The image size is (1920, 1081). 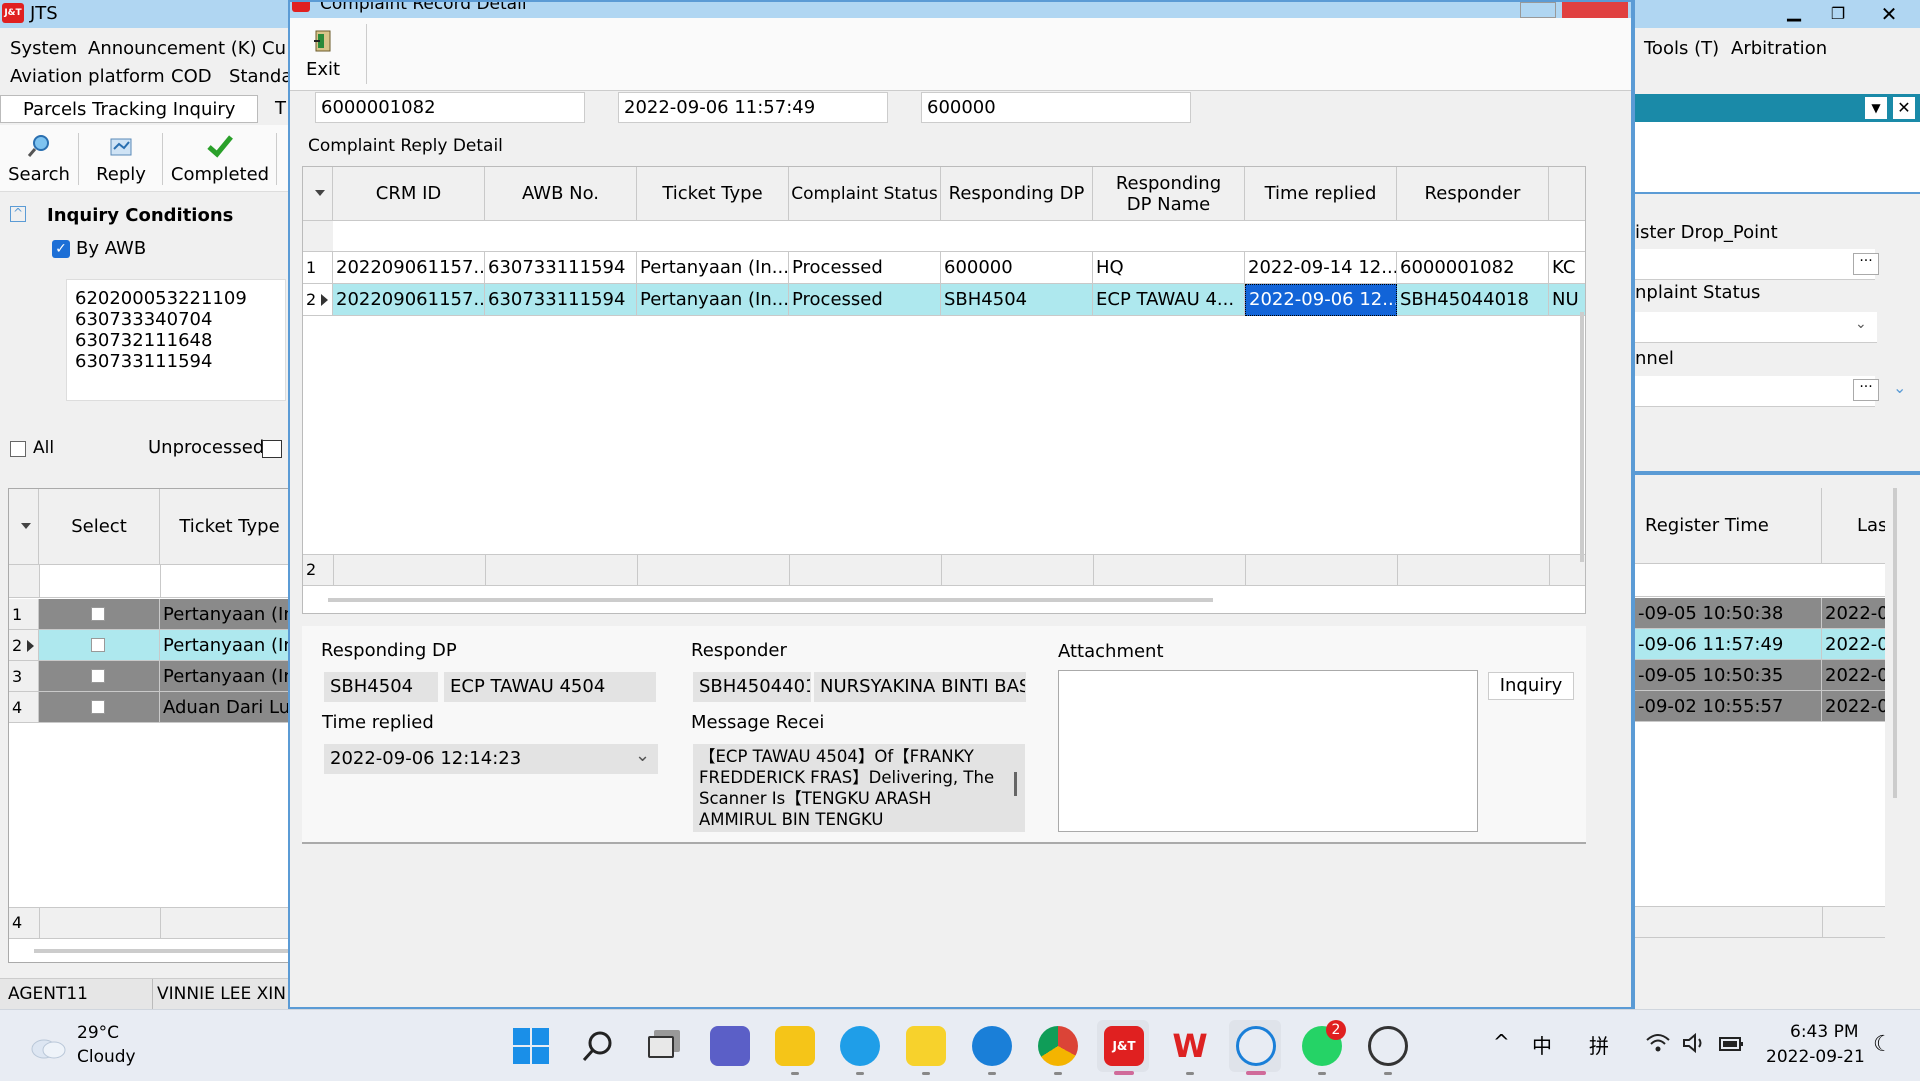 I want to click on status-cell: Processed, so click(x=865, y=300).